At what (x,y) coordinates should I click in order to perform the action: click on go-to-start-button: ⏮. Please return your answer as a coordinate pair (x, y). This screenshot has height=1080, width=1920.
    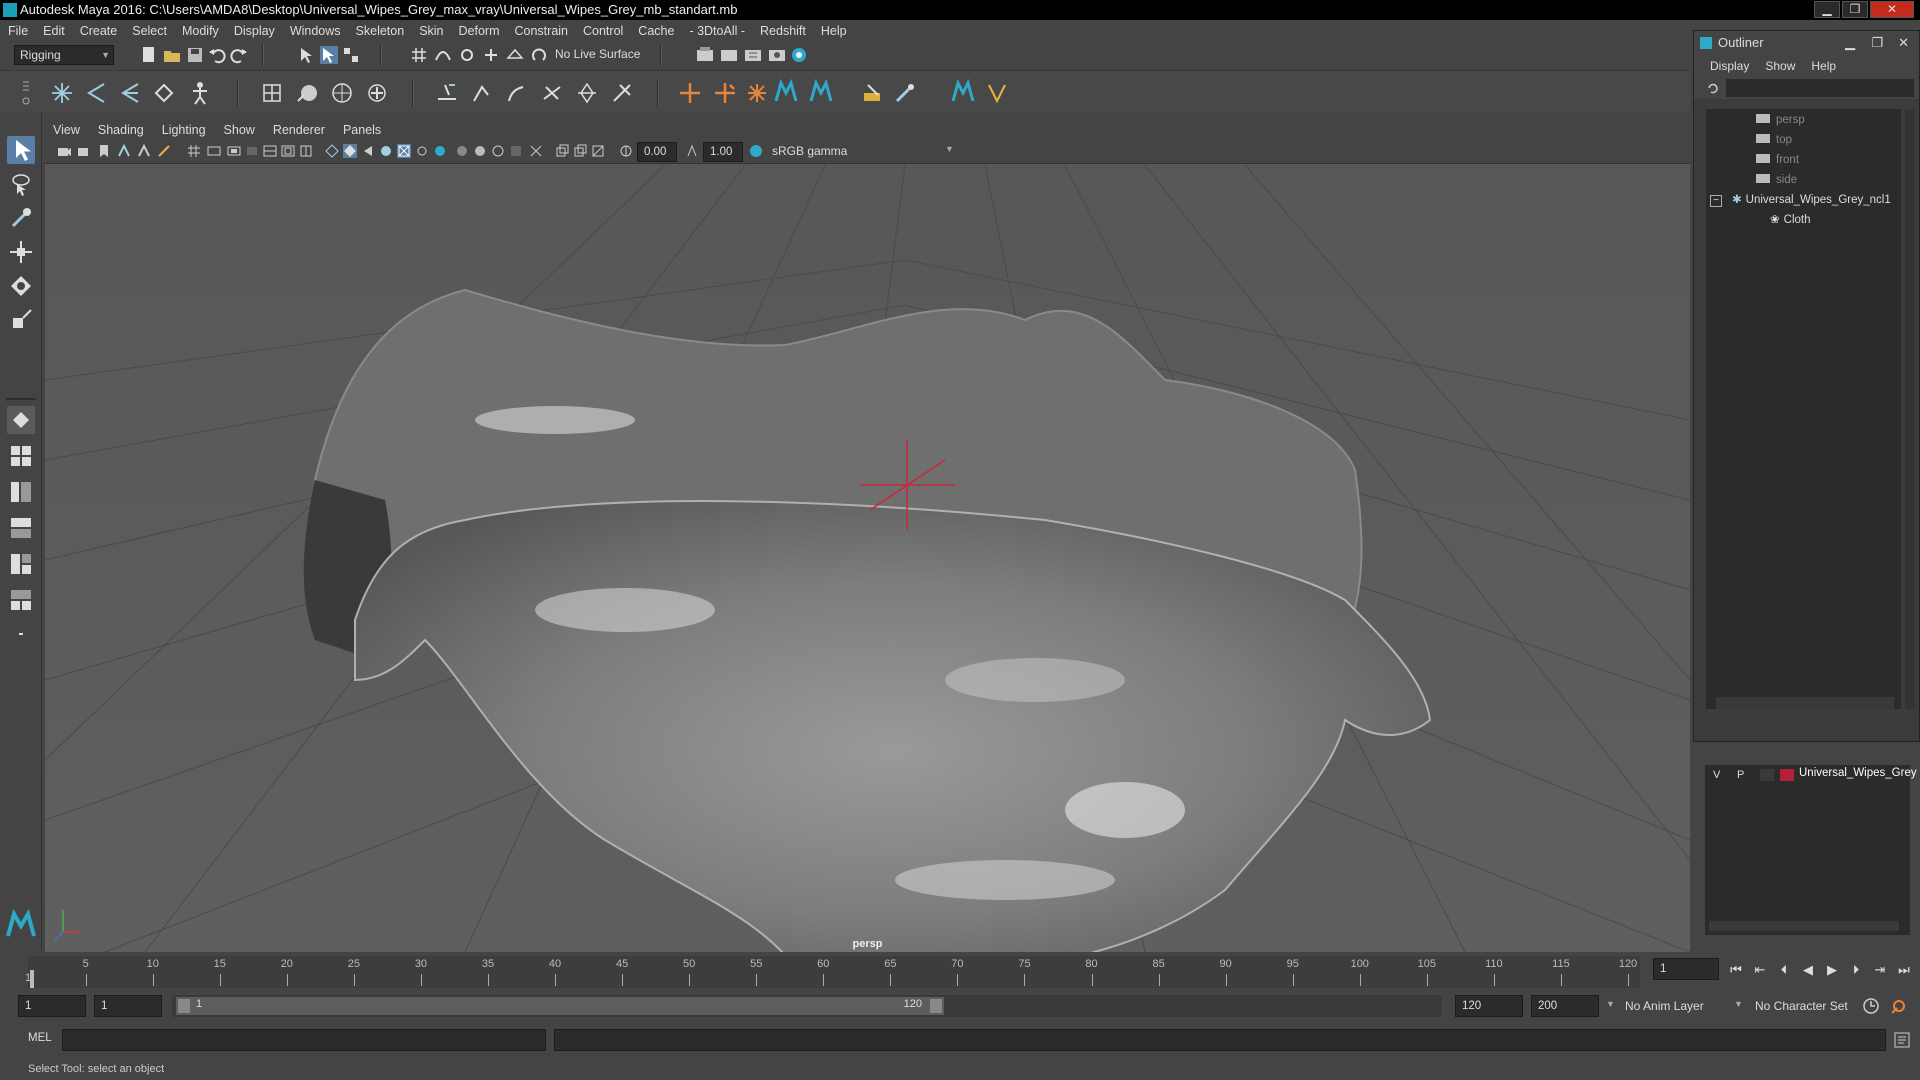
    Looking at the image, I should click on (1736, 970).